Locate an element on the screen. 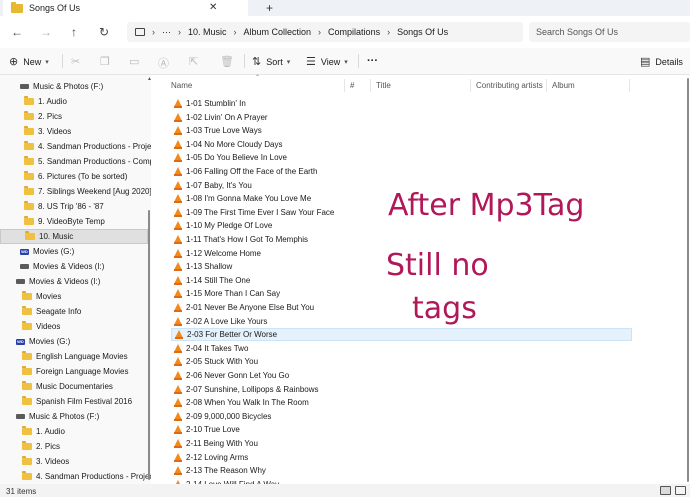 The width and height of the screenshot is (690, 497). cut-button: ✂ is located at coordinates (78, 61).